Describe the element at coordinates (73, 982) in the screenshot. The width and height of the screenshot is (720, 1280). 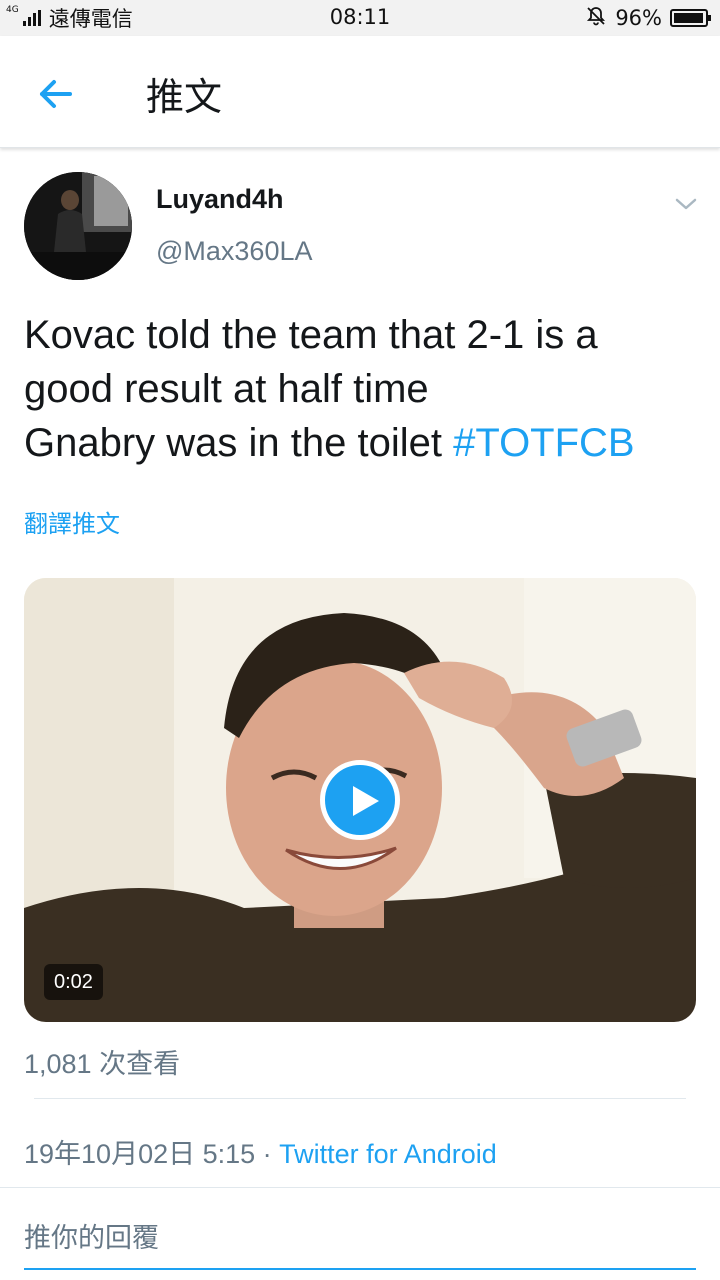
I see `video-duration: 0:02` at that location.